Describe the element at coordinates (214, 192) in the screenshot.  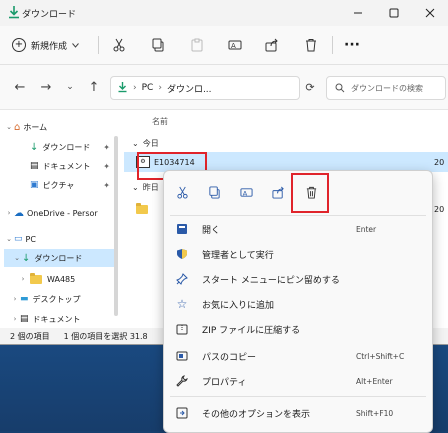
I see `context-copy-button` at that location.